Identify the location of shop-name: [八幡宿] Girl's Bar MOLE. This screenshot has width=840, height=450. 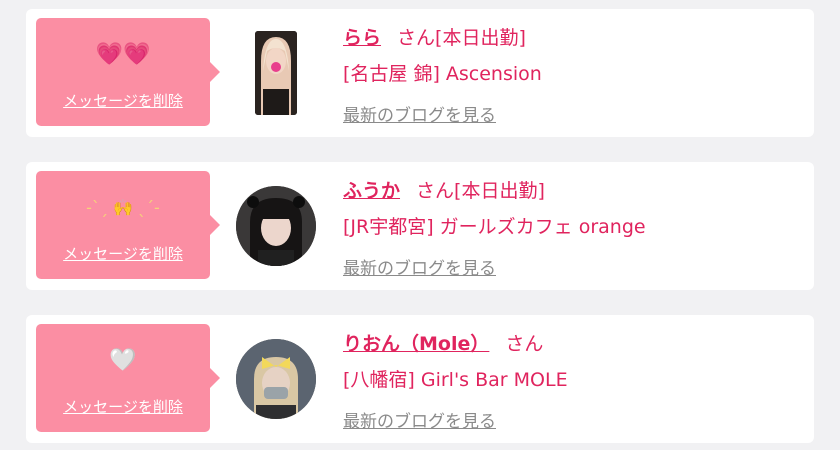
(455, 380).